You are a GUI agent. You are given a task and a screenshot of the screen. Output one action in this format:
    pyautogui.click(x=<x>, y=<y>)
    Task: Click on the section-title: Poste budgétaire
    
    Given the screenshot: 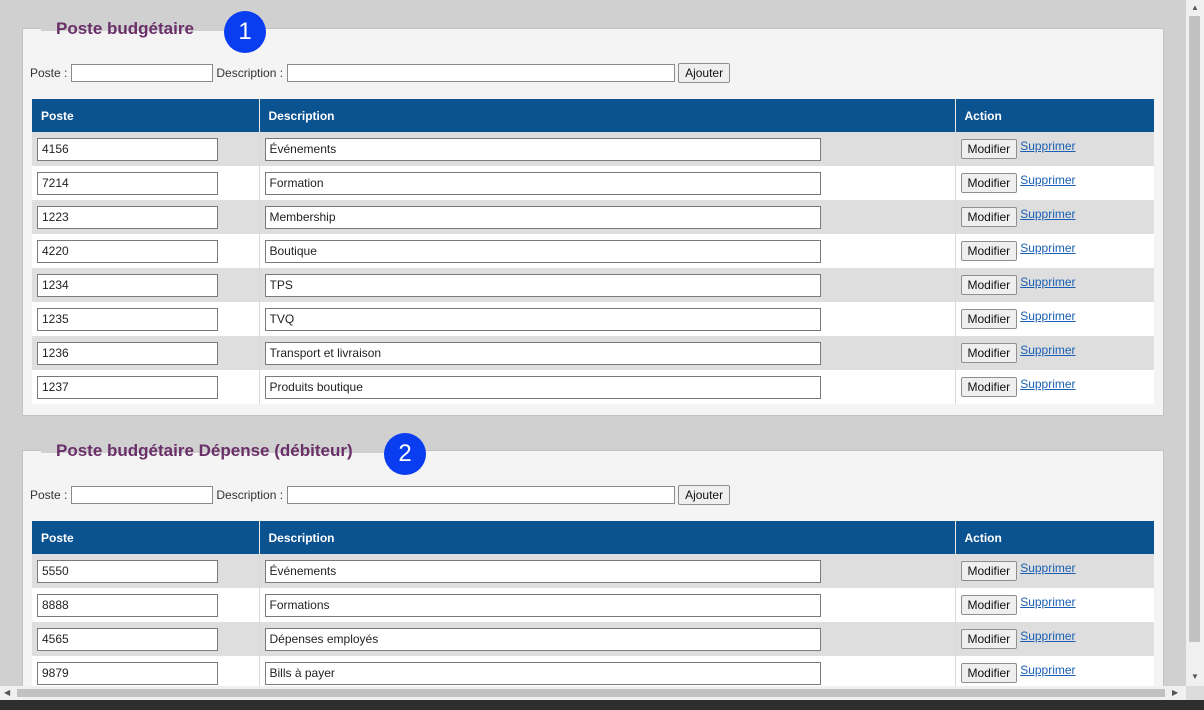 What is the action you would take?
    pyautogui.click(x=125, y=28)
    